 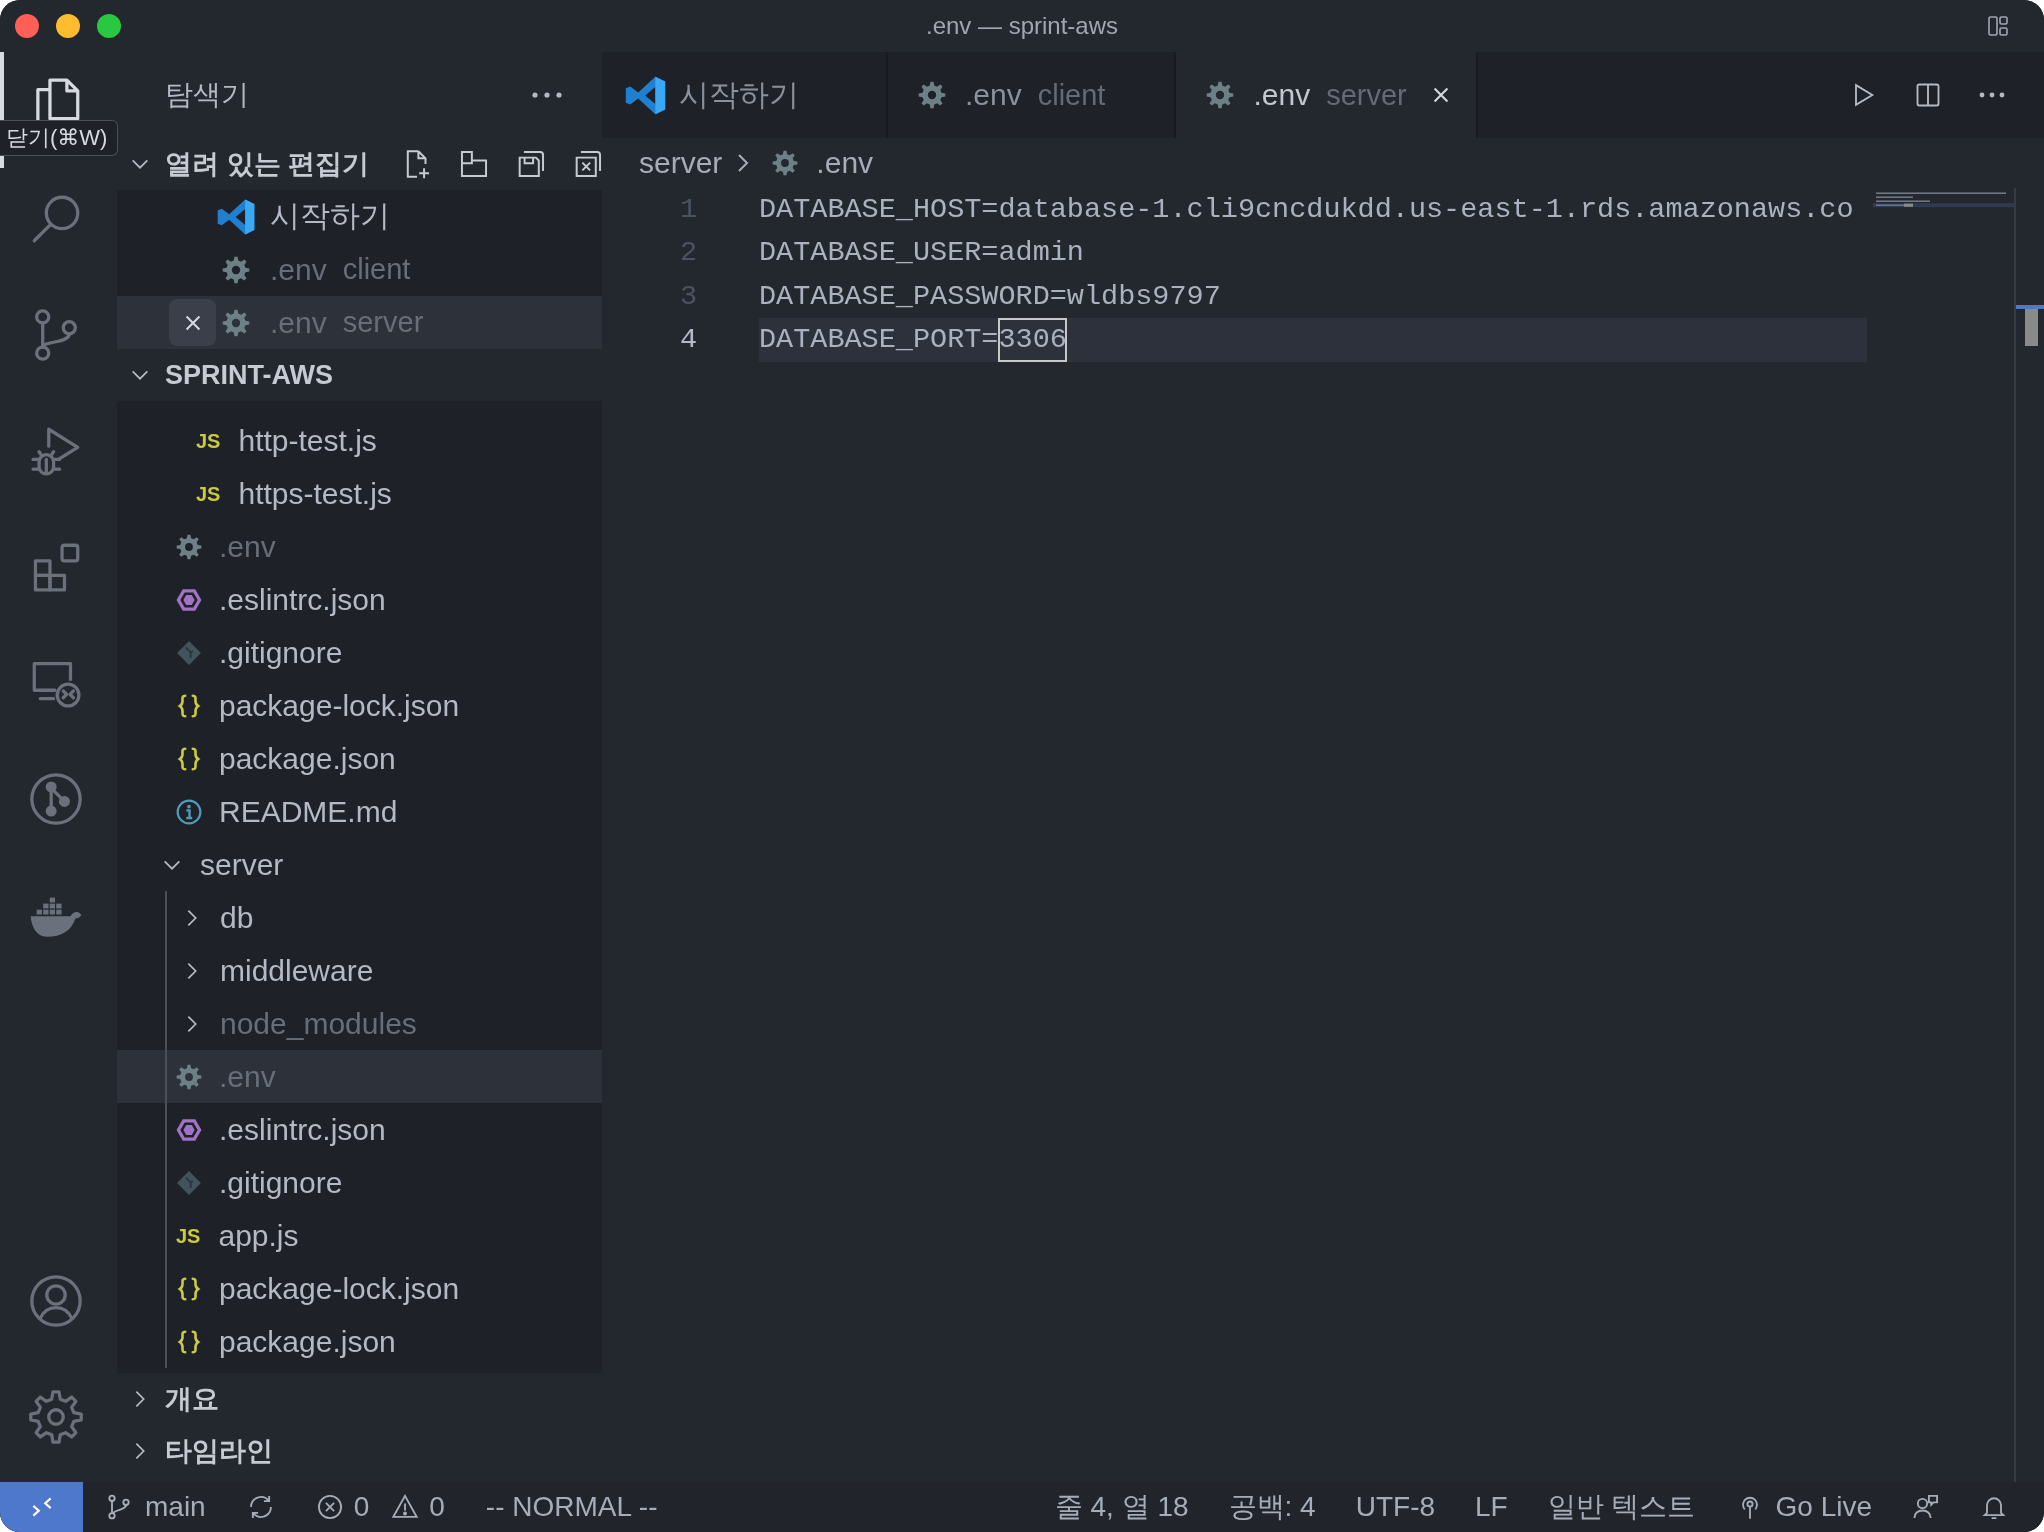 What do you see at coordinates (68, 26) in the screenshot?
I see `minimize-window-button` at bounding box center [68, 26].